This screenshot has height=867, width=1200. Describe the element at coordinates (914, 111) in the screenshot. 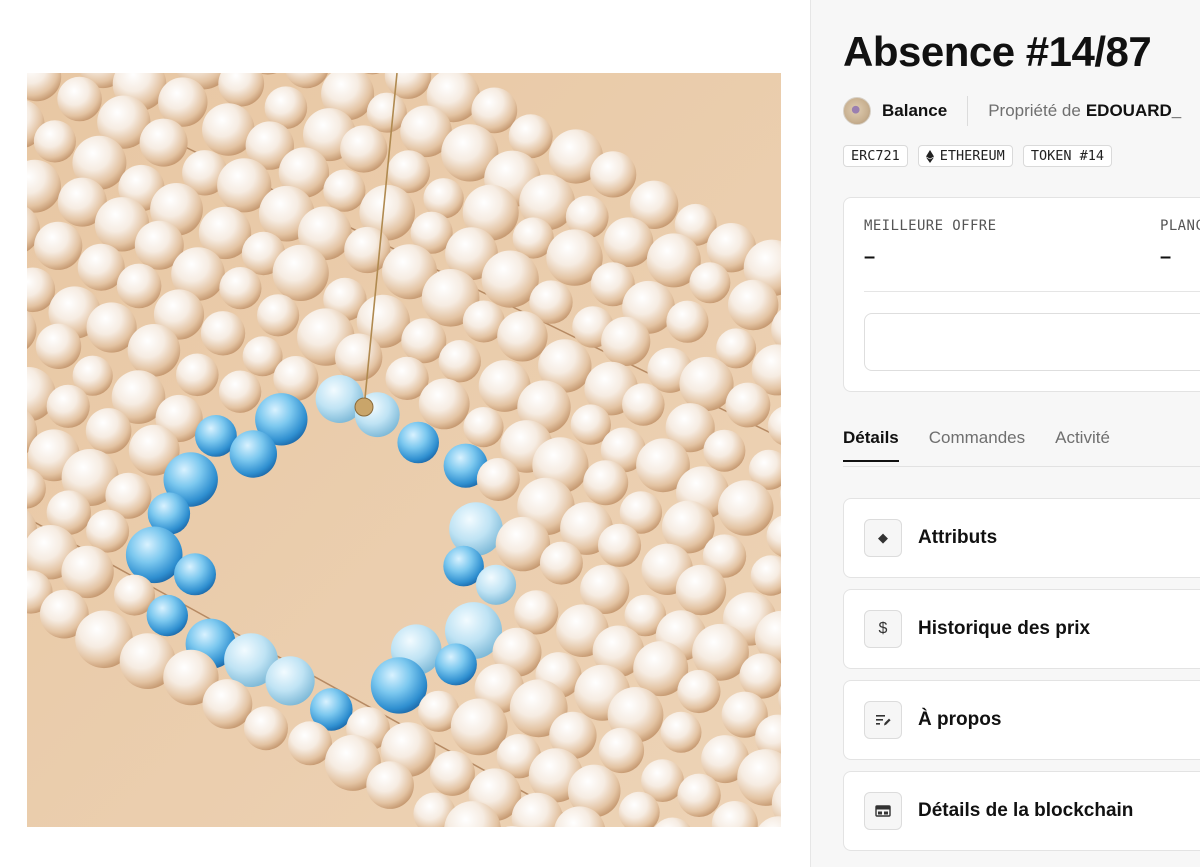

I see `creator-link: Balance` at that location.